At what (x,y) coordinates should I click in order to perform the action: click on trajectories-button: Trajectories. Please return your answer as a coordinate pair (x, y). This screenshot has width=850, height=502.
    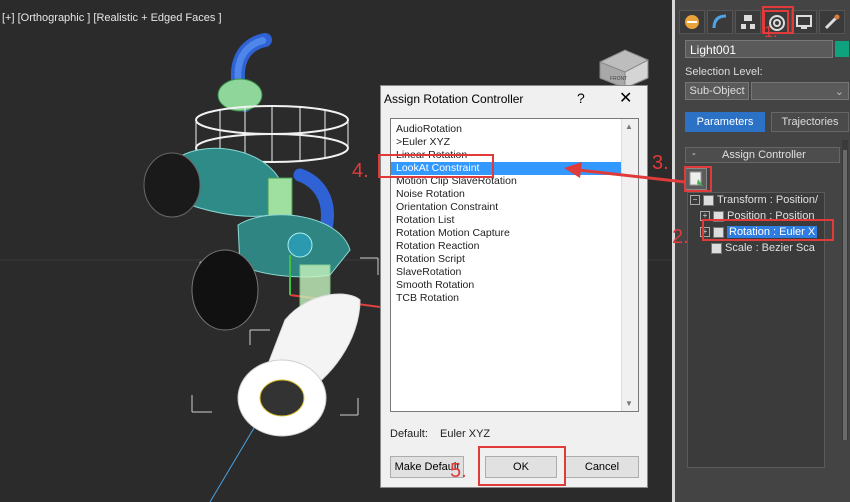
    Looking at the image, I should click on (810, 122).